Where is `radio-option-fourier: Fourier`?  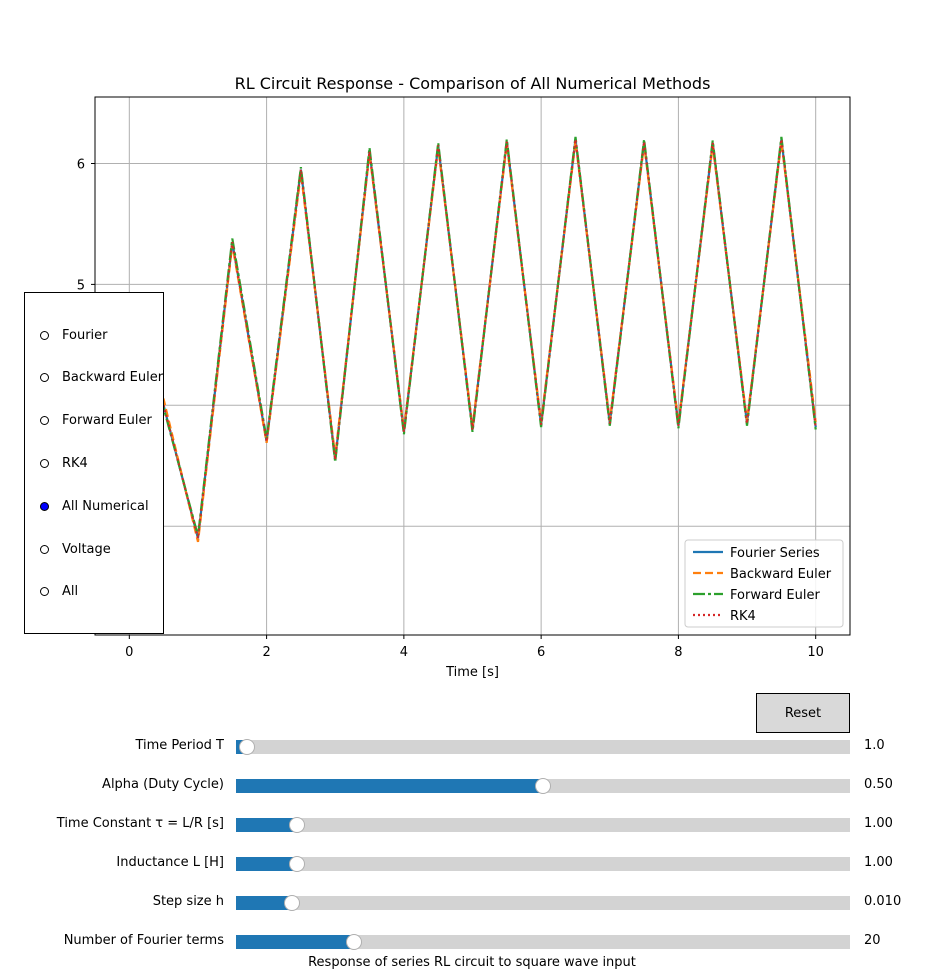 radio-option-fourier: Fourier is located at coordinates (74, 335).